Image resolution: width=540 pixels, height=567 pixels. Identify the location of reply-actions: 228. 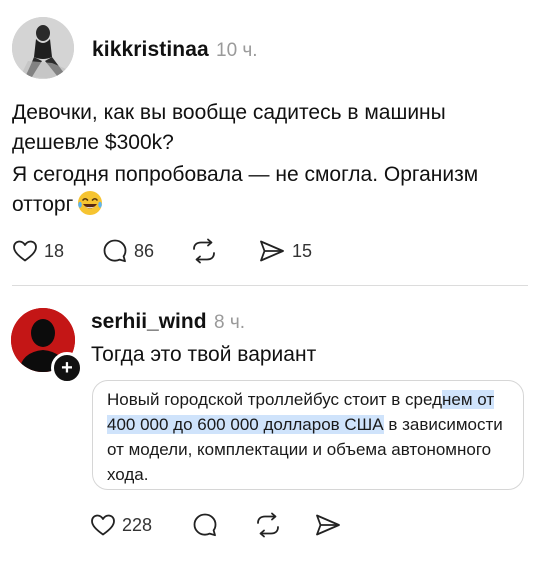
(315, 525).